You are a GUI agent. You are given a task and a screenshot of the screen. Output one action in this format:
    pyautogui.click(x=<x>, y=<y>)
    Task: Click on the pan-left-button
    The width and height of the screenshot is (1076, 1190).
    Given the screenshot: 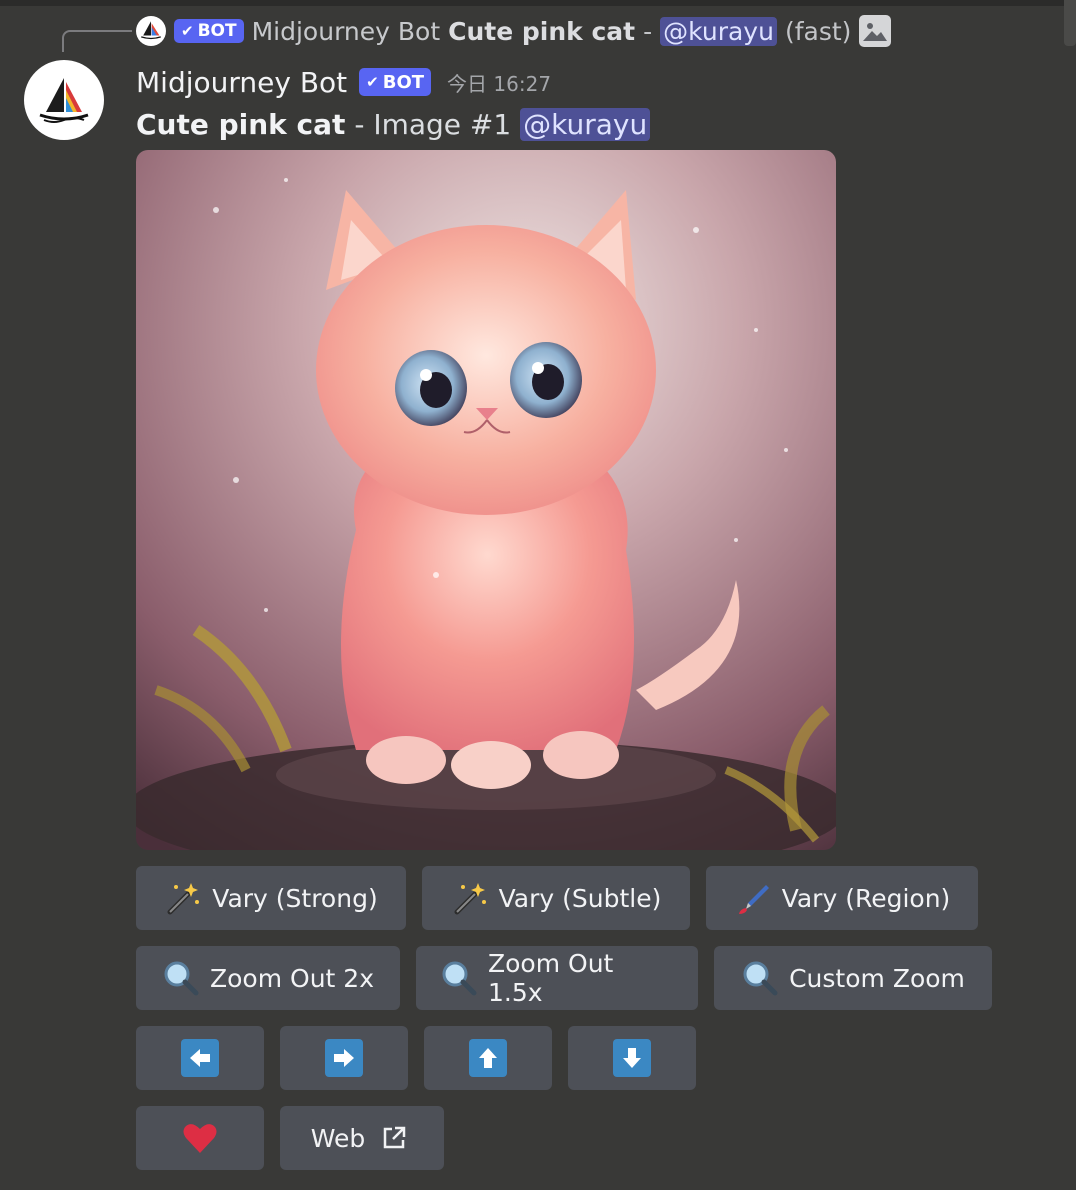 What is the action you would take?
    pyautogui.click(x=200, y=1058)
    